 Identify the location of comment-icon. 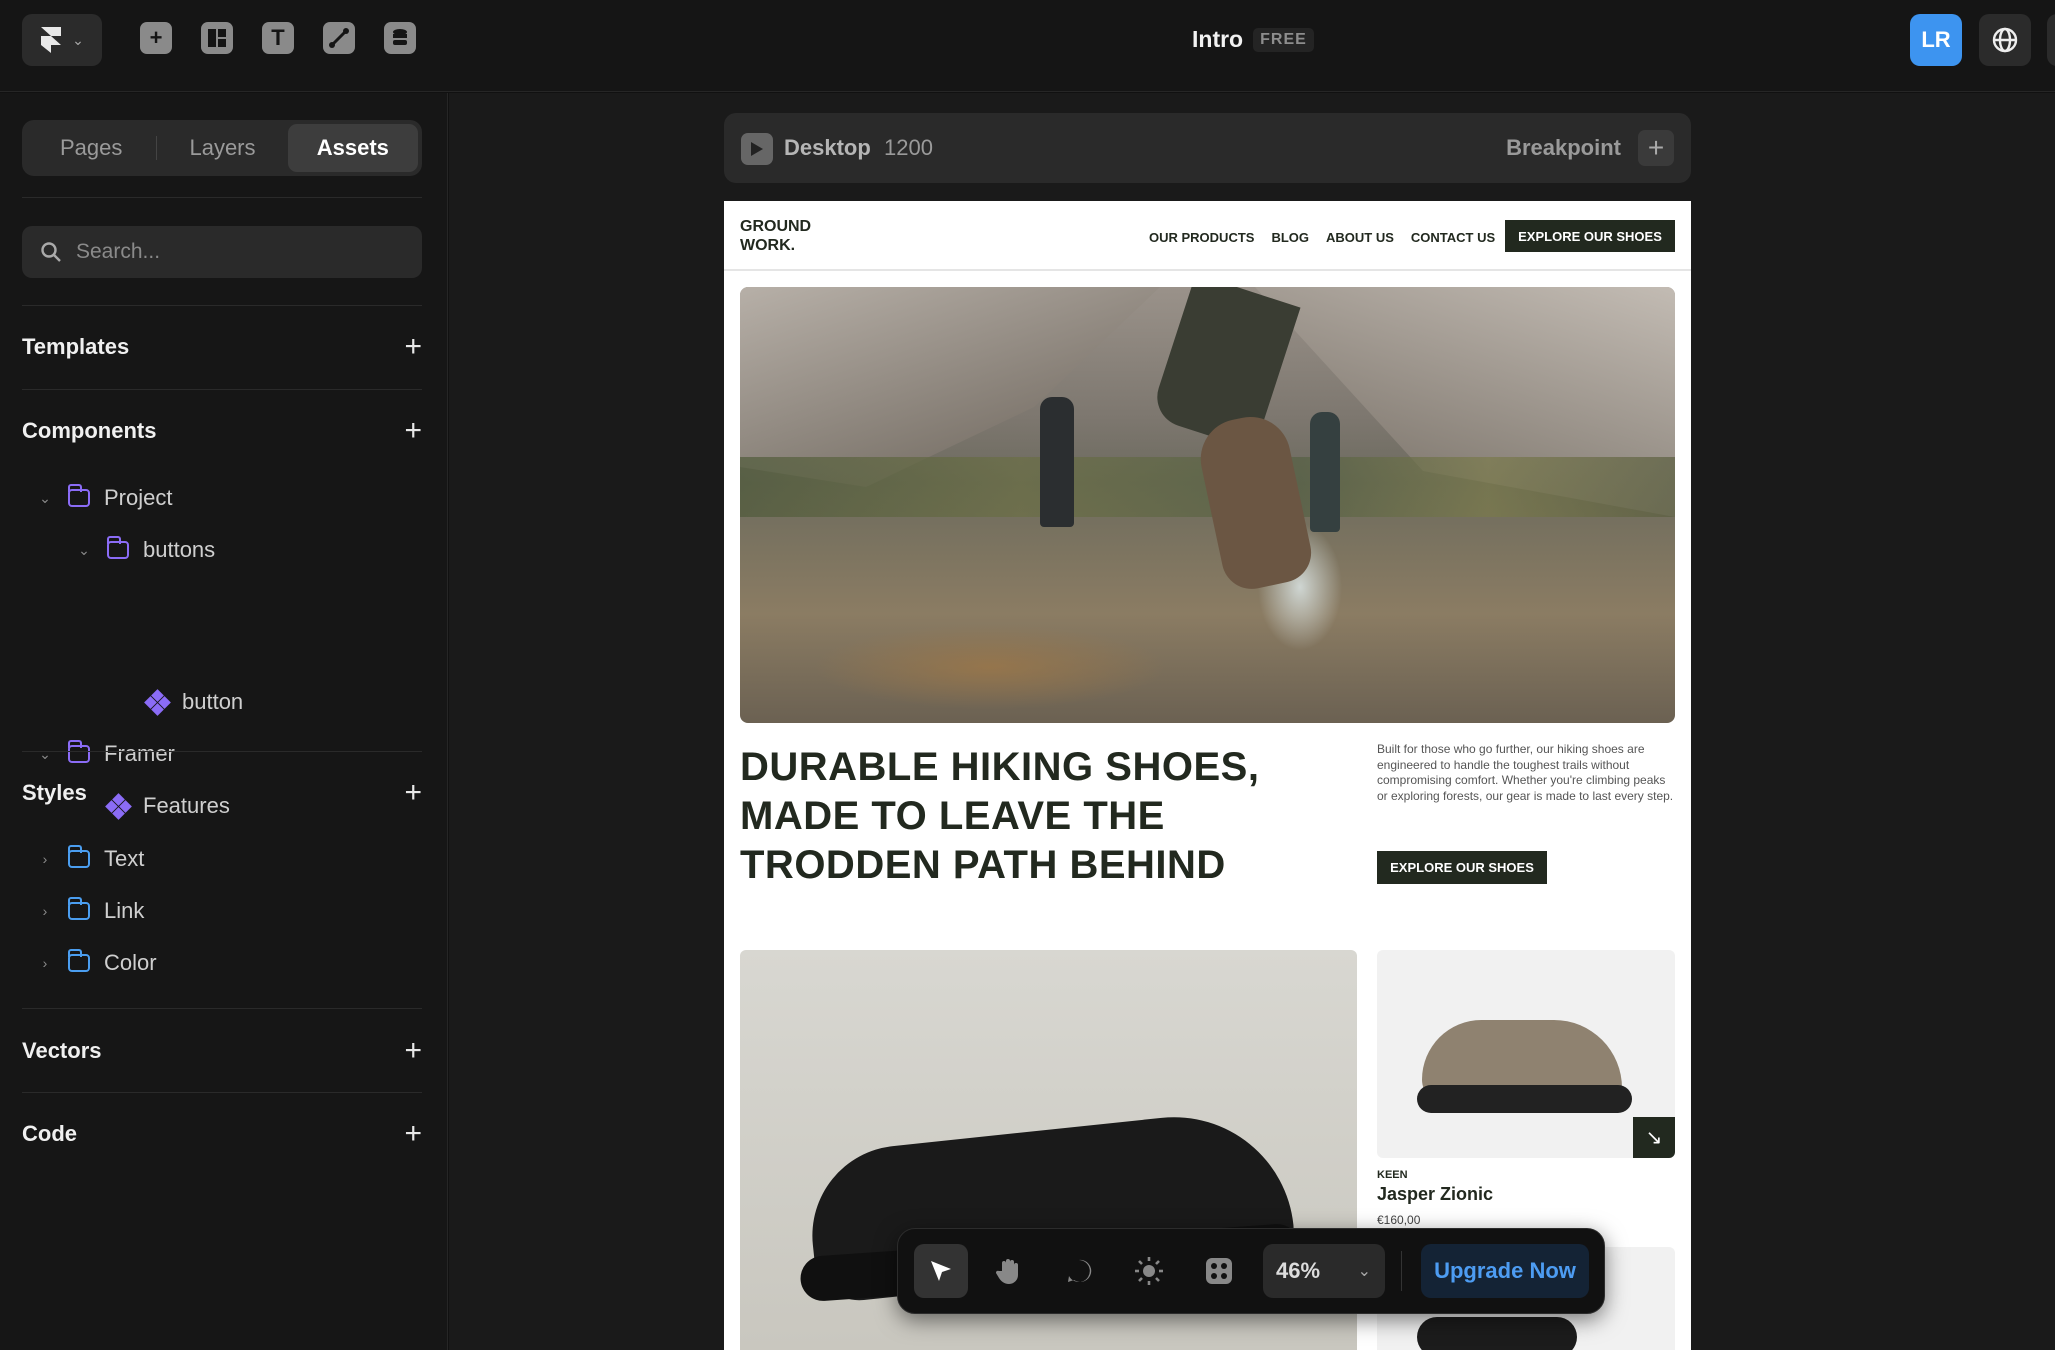
(1080, 1270).